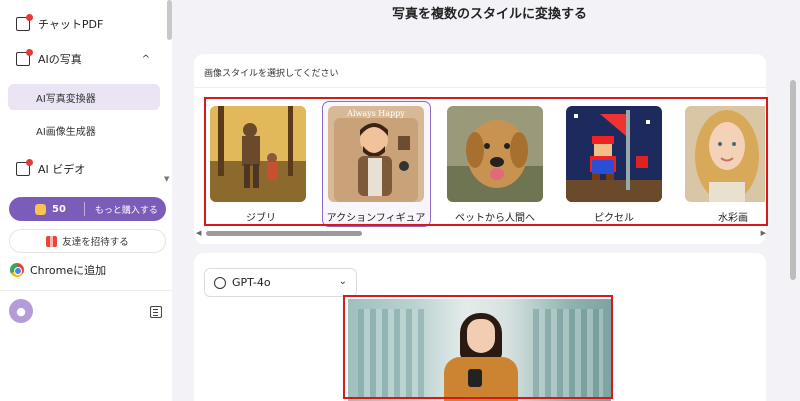 The height and width of the screenshot is (401, 800). Describe the element at coordinates (66, 132) in the screenshot. I see `sidebar-item-label: AI画像生成器` at that location.